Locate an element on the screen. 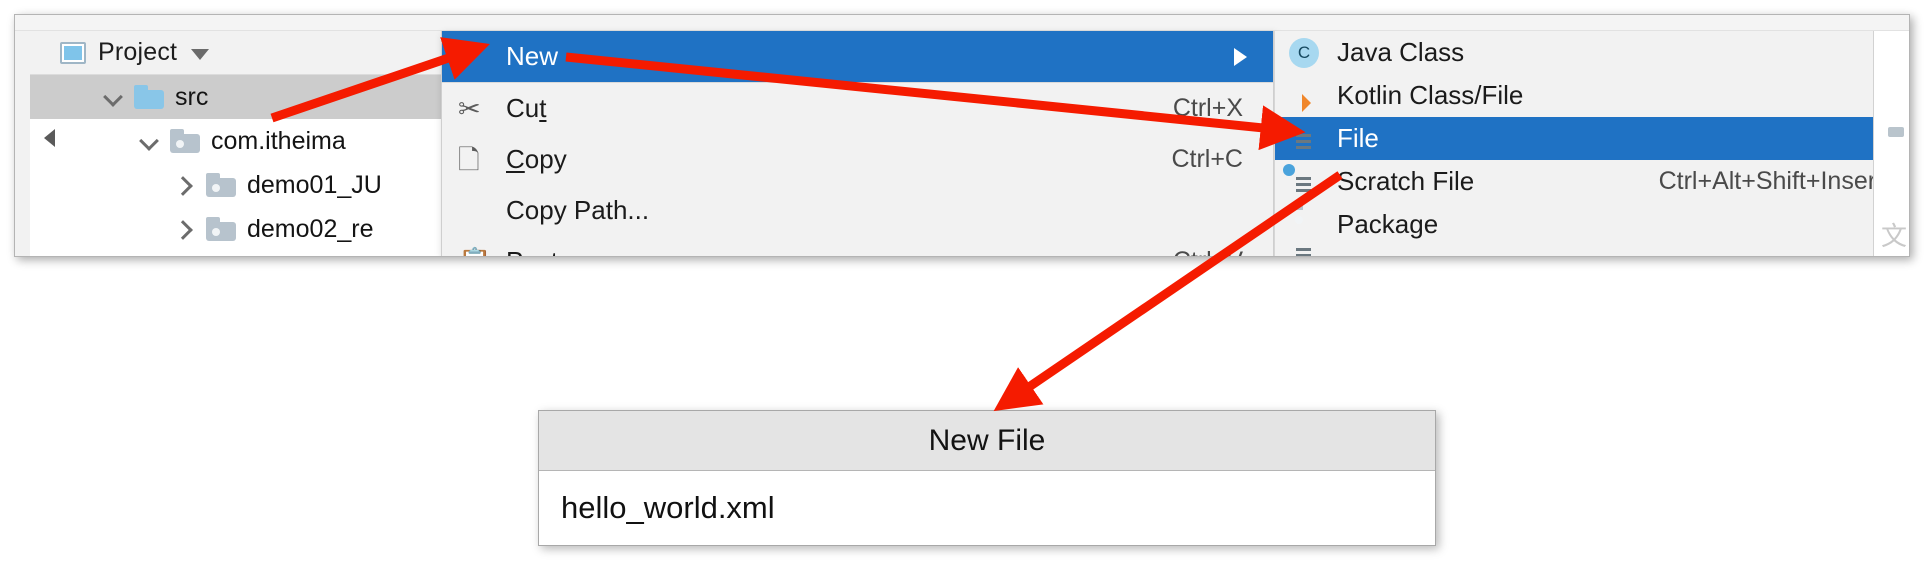 This screenshot has width=1932, height=574. tool-window-tab-marker is located at coordinates (49, 138).